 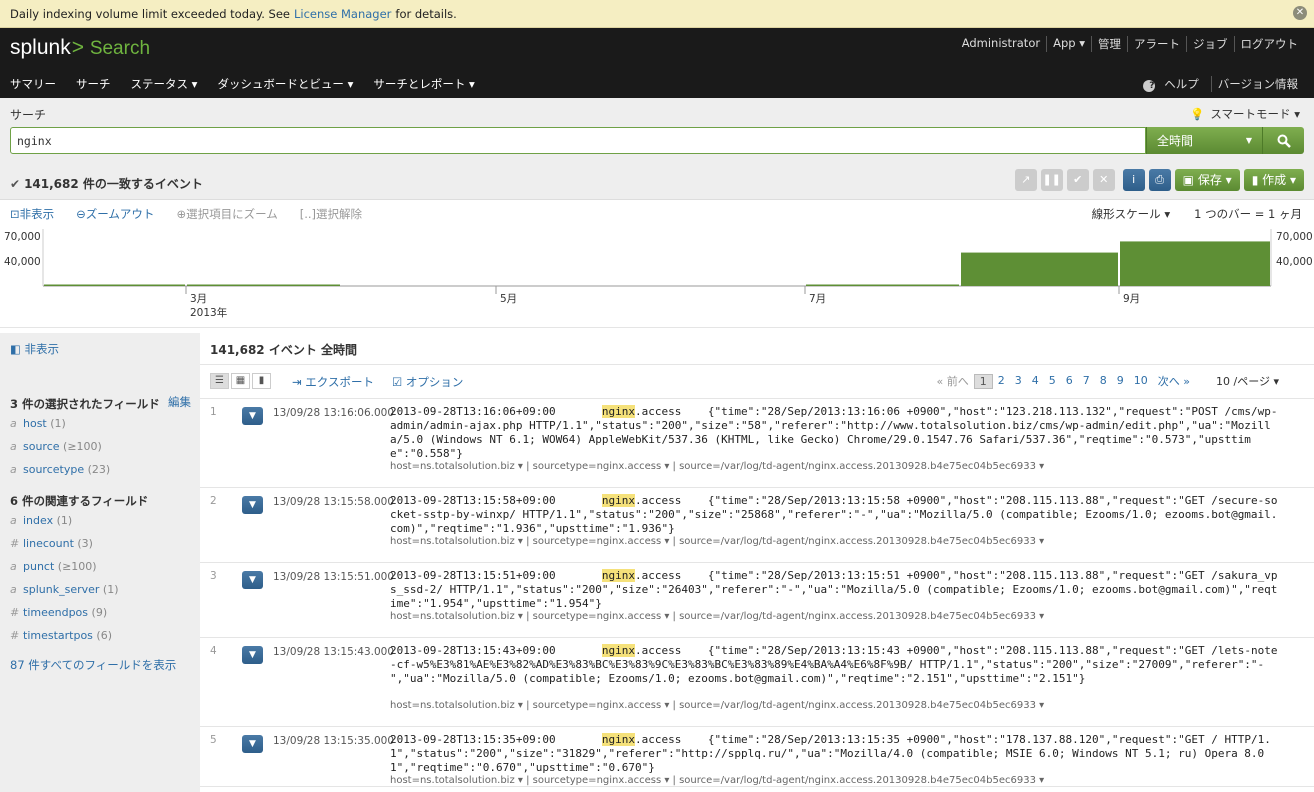 What do you see at coordinates (240, 381) in the screenshot?
I see `table-view-icon: ▦` at bounding box center [240, 381].